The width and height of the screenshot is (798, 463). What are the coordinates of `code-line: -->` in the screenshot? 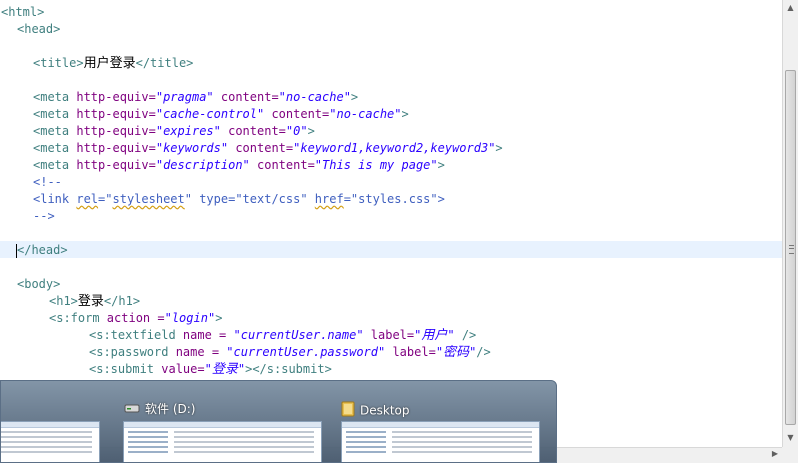 It's located at (44, 216).